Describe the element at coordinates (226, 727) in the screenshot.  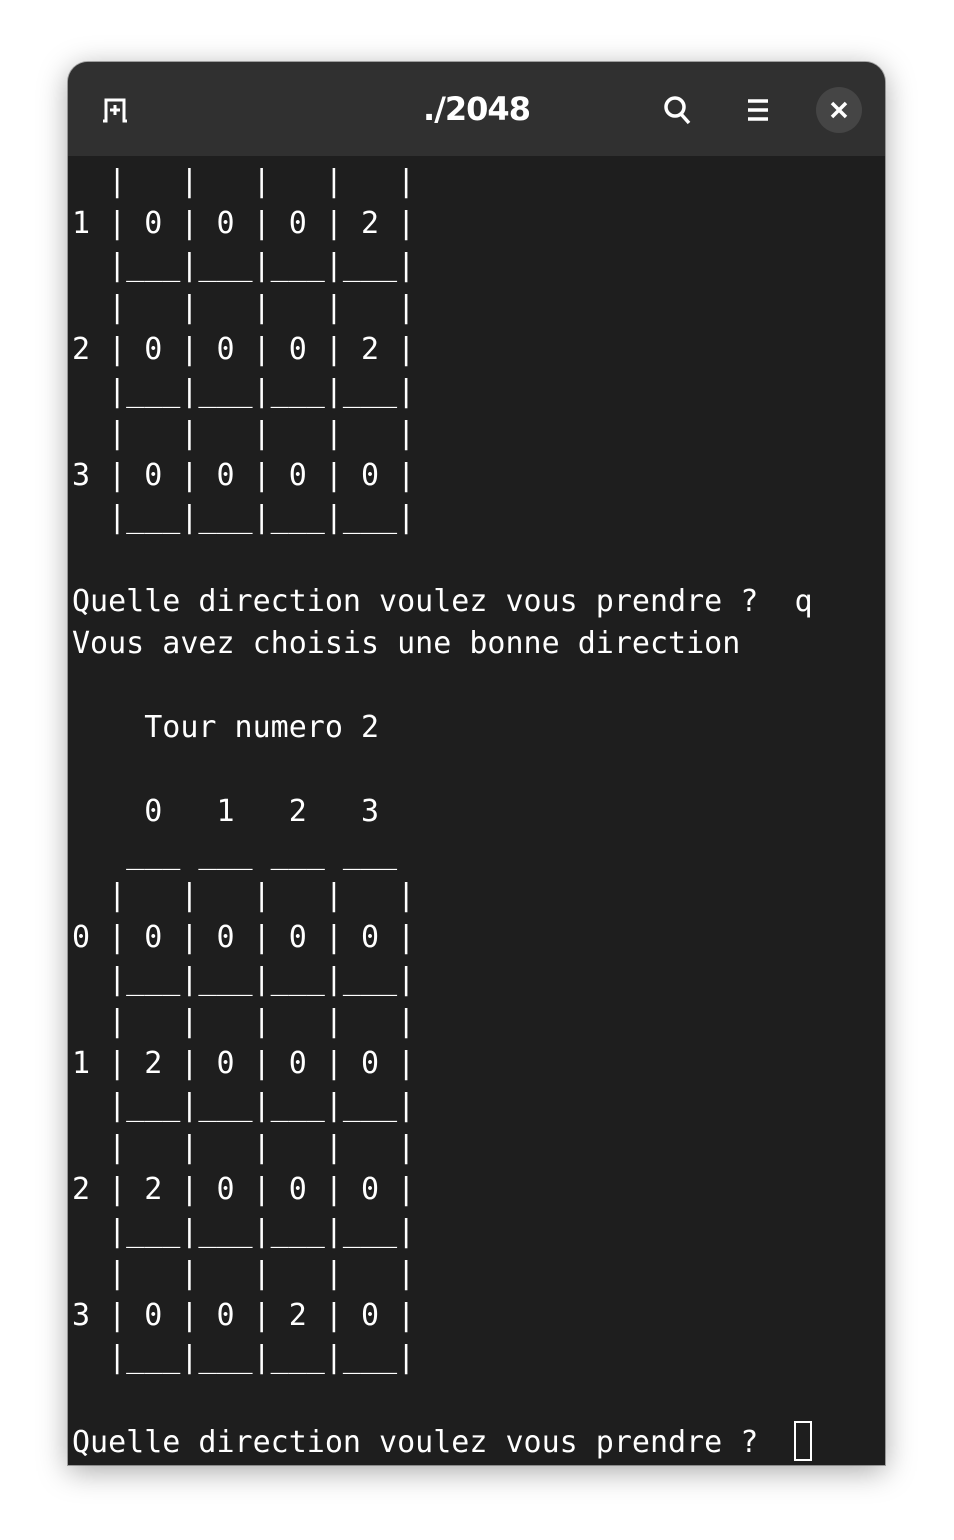
I see `terminal-line: Tour numero 2` at that location.